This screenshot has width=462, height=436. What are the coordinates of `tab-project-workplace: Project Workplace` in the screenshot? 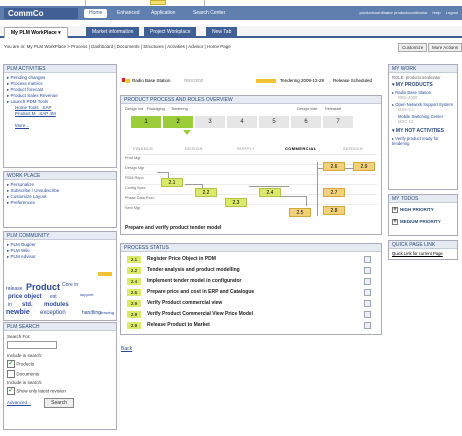 It's located at (170, 32).